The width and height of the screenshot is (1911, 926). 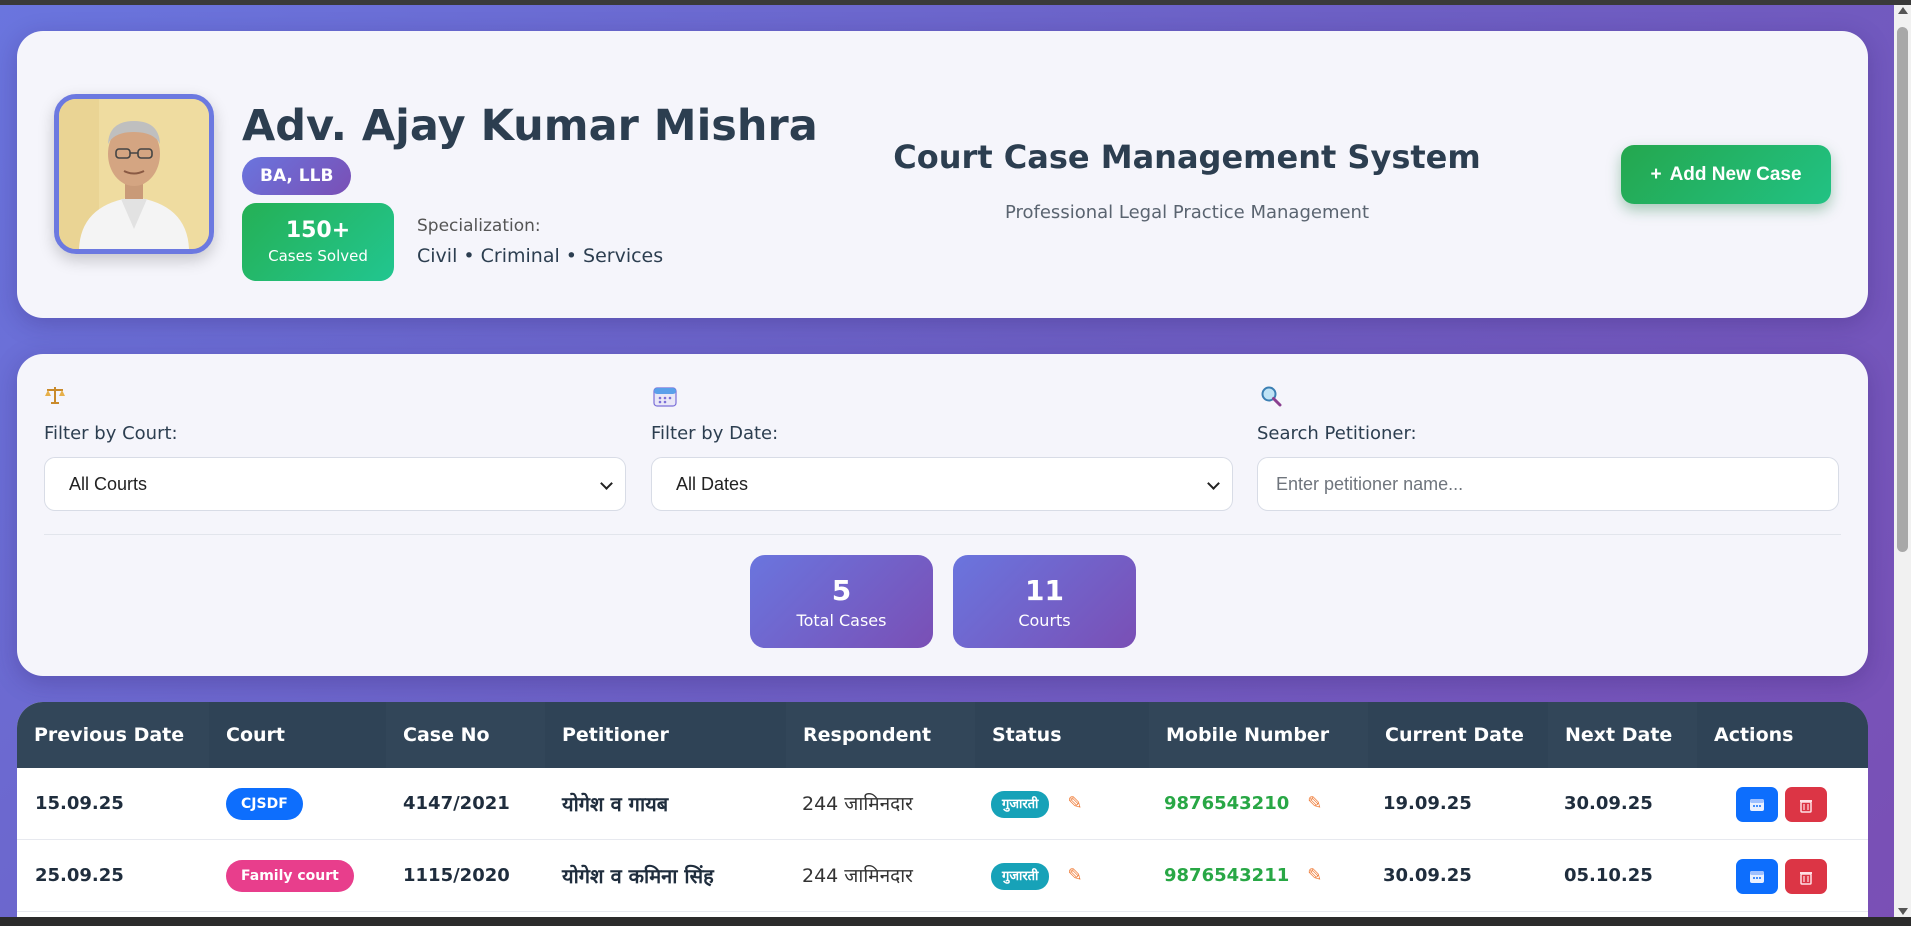 What do you see at coordinates (942, 484) in the screenshot?
I see `date-filter-select: All Dates` at bounding box center [942, 484].